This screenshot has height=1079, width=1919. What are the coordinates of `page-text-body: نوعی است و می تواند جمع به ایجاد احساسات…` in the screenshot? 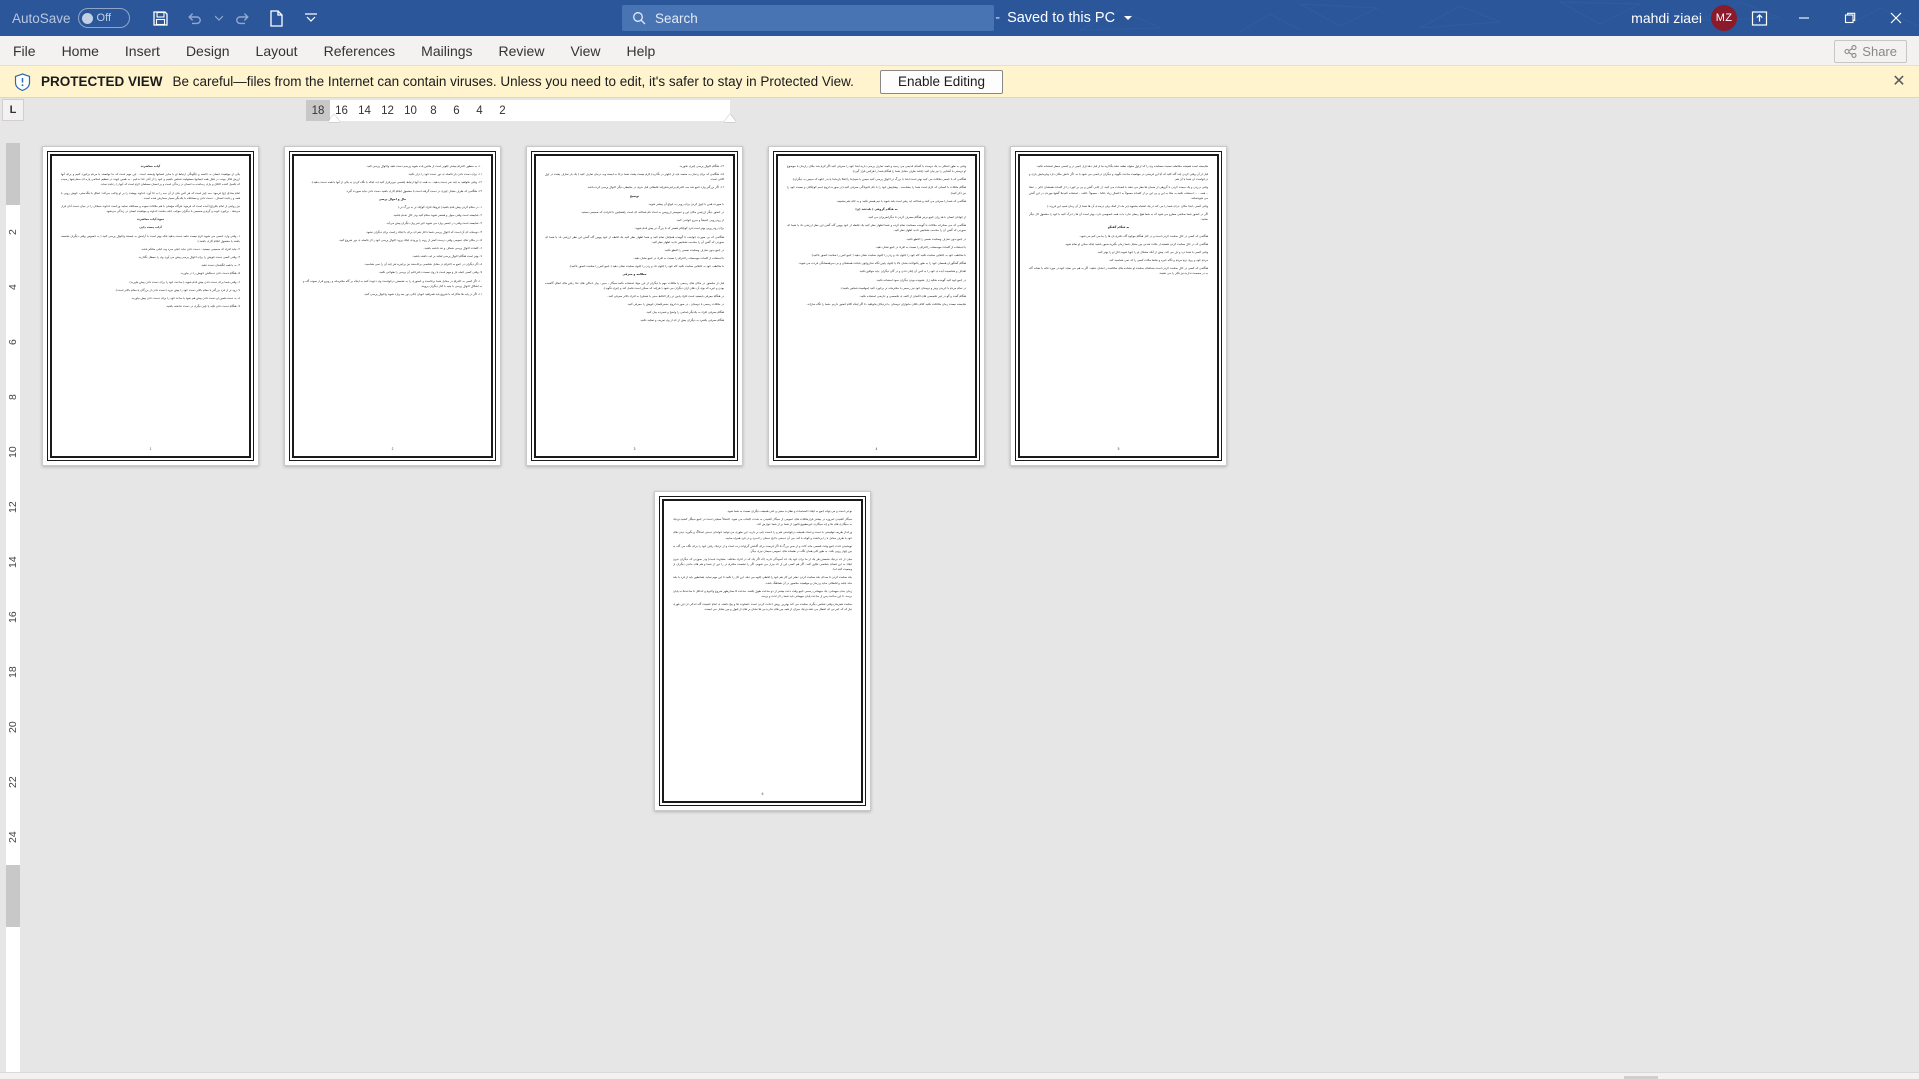 It's located at (762, 647).